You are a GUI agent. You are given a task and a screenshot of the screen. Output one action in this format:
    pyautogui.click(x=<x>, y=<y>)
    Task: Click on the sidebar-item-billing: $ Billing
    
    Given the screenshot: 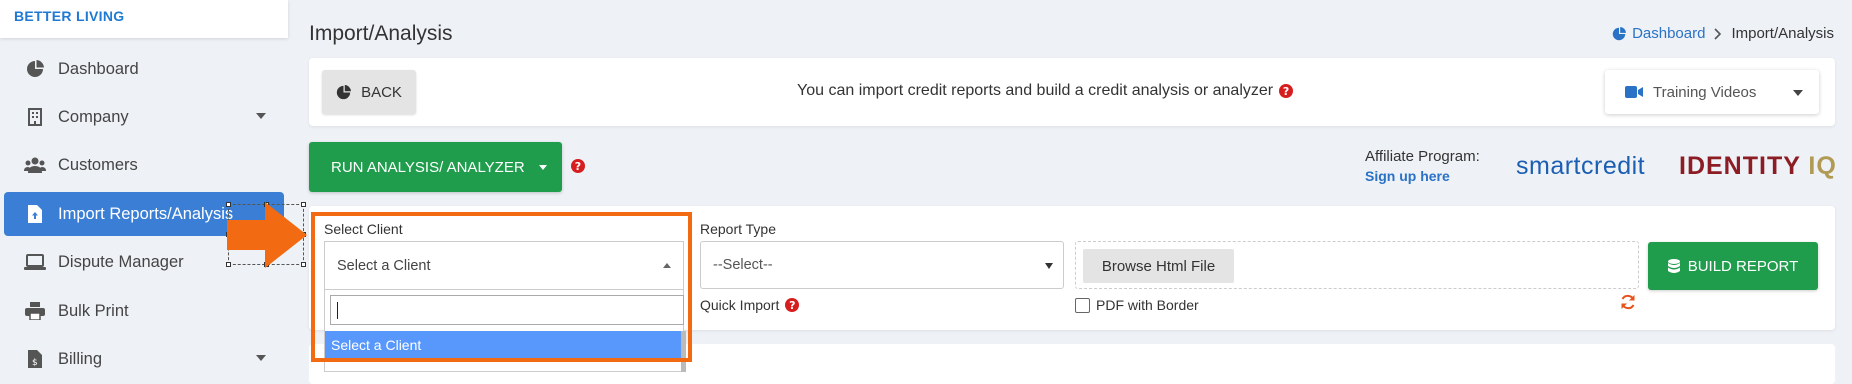 What is the action you would take?
    pyautogui.click(x=144, y=359)
    